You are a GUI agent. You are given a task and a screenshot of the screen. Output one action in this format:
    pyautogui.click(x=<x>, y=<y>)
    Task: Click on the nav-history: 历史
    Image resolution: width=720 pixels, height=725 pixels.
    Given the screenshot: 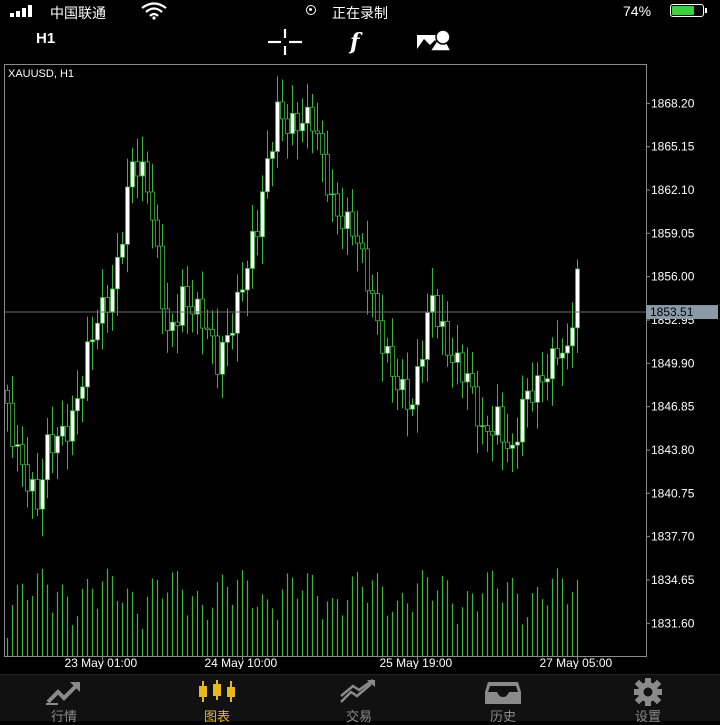 What is the action you would take?
    pyautogui.click(x=503, y=699)
    